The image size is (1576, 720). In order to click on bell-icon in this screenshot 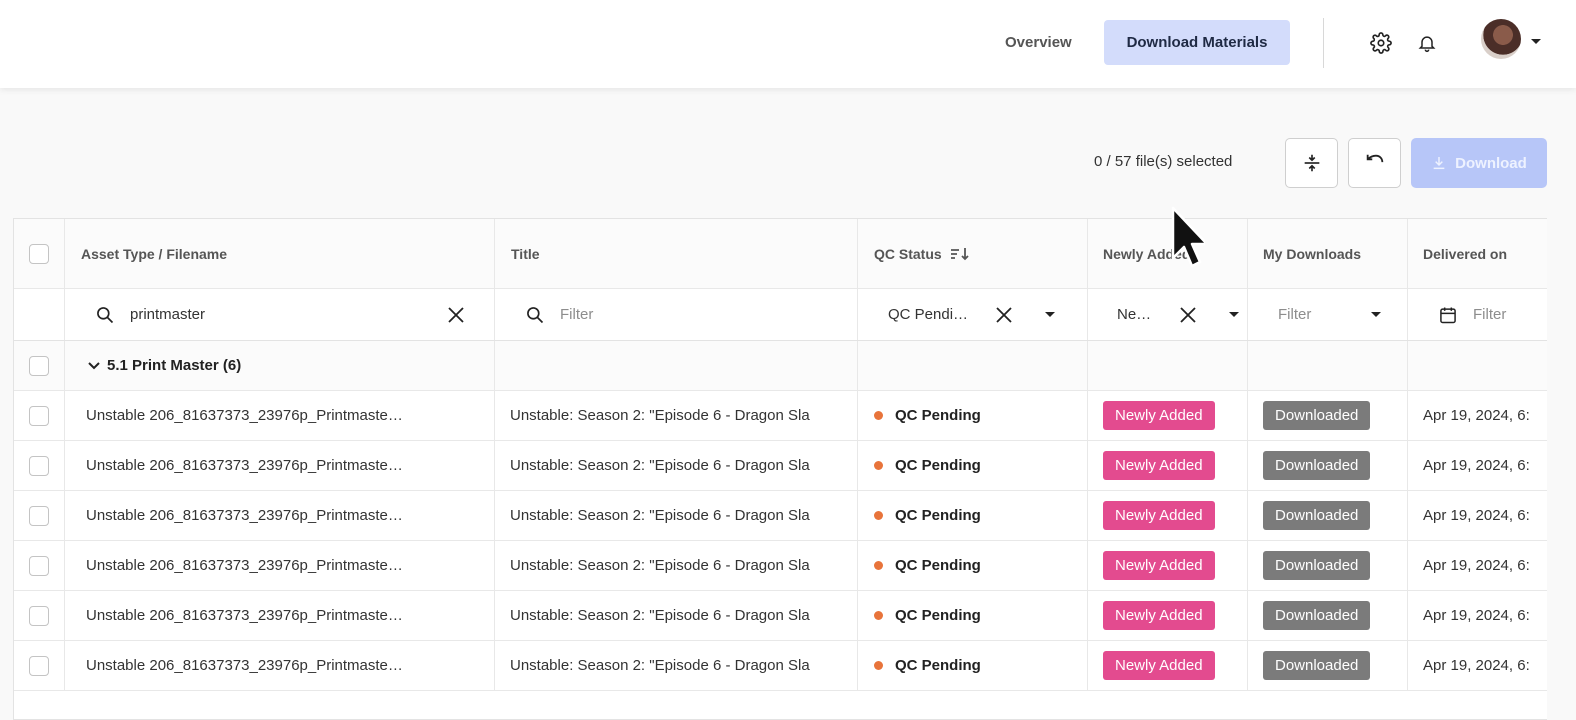, I will do `click(1427, 44)`.